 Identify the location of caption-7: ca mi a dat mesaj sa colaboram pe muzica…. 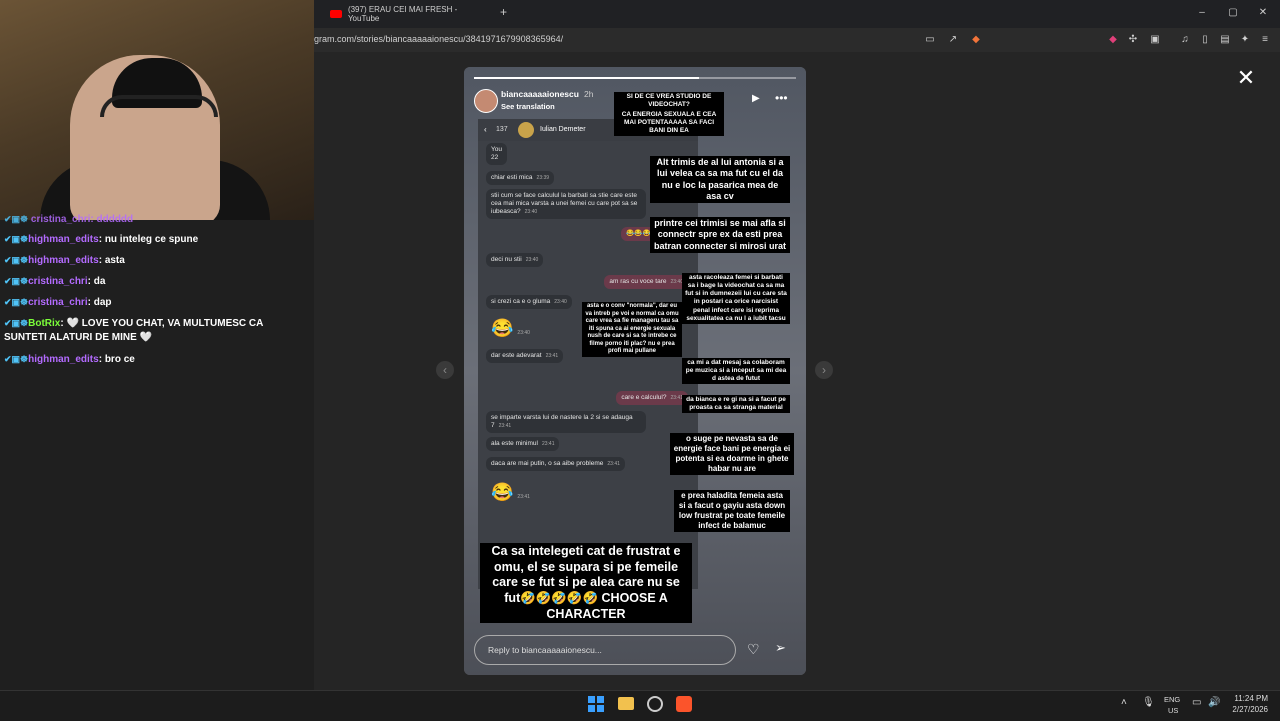
(736, 371).